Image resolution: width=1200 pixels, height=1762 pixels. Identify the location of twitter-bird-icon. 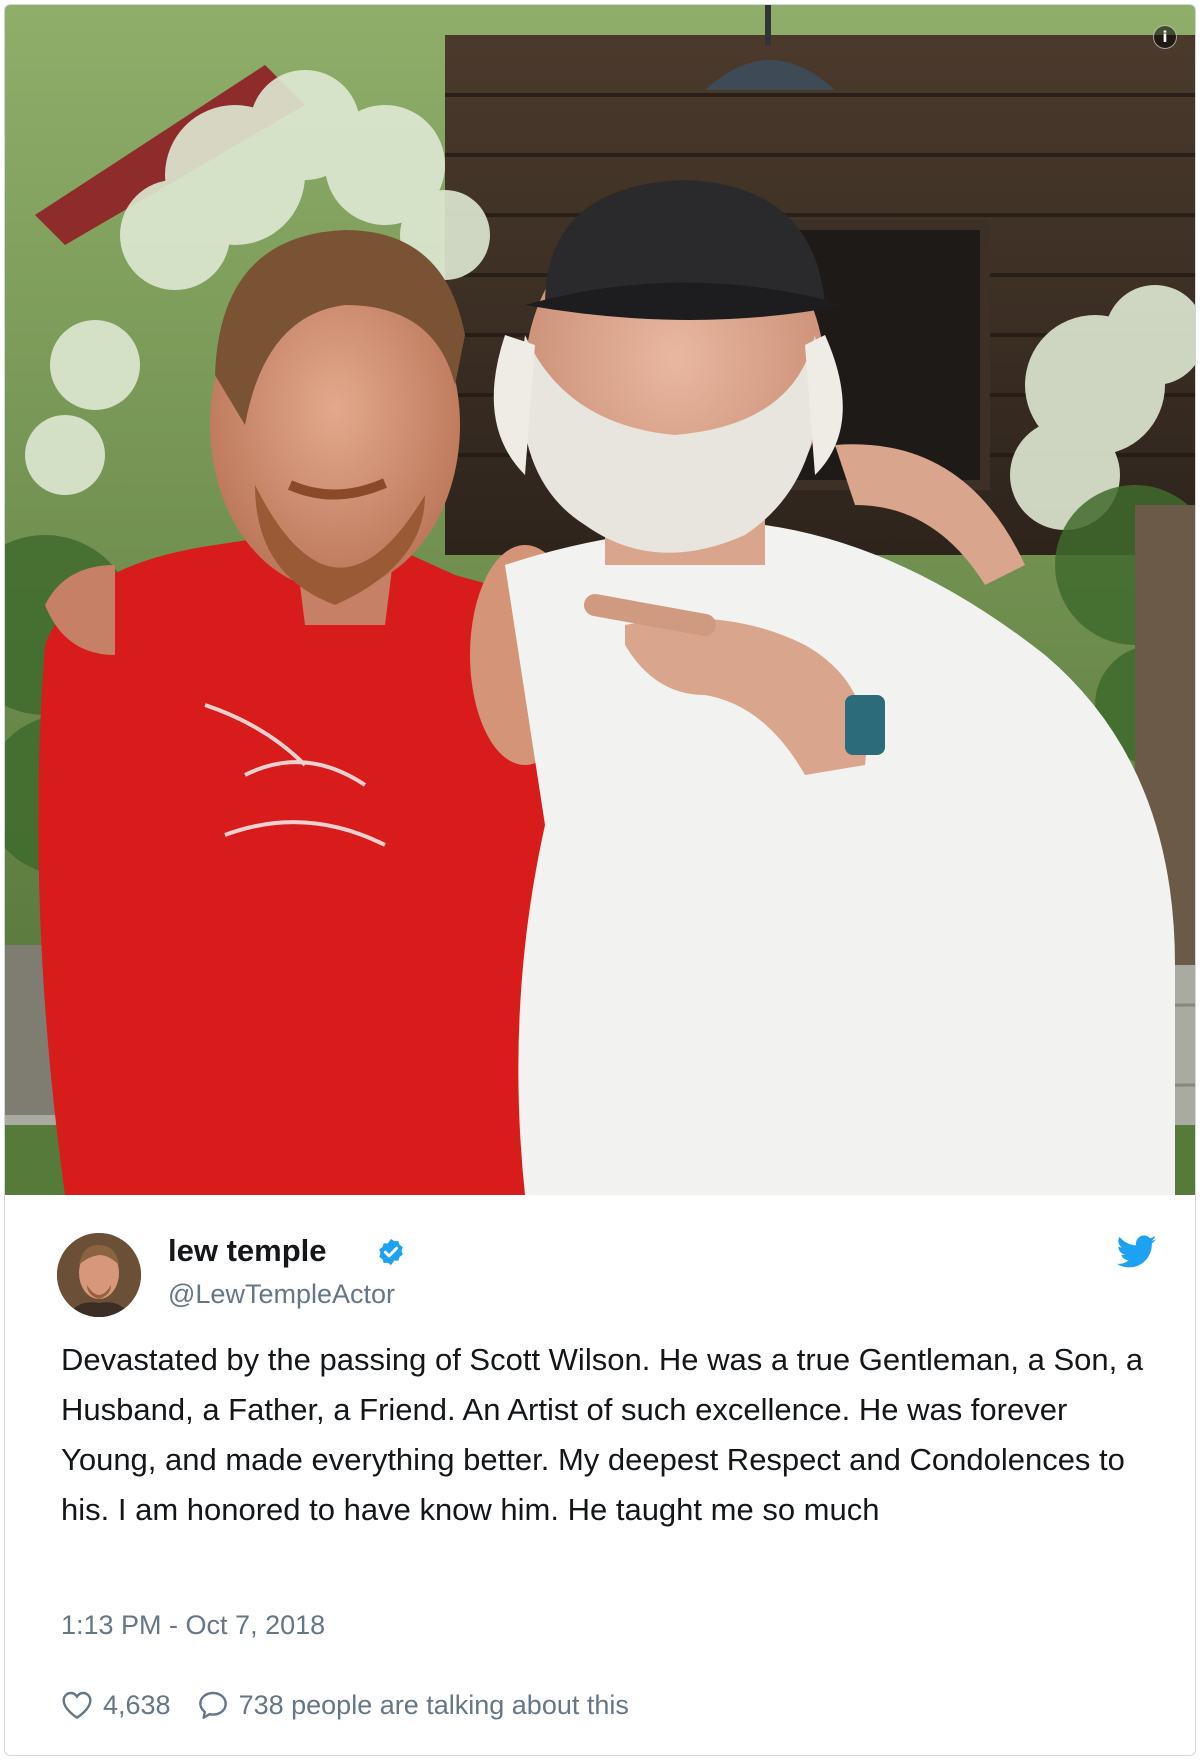
(1137, 1252).